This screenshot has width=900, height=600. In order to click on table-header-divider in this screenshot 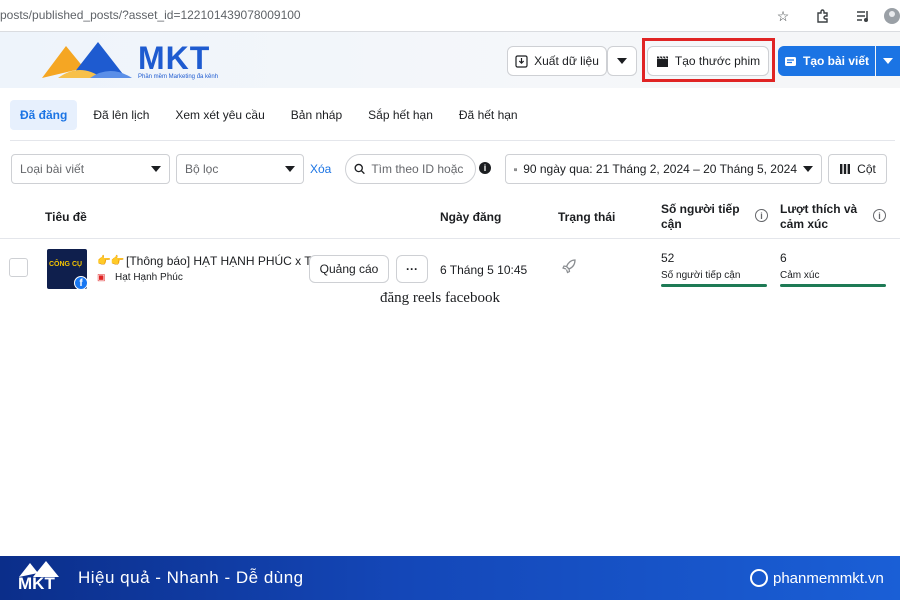, I will do `click(450, 238)`.